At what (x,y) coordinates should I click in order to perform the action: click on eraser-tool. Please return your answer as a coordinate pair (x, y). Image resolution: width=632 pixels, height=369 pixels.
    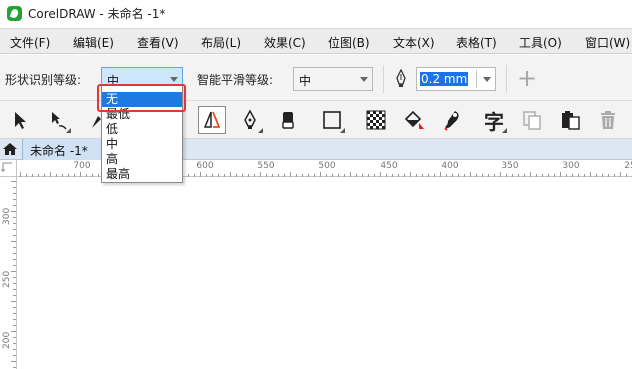
    Looking at the image, I should click on (288, 120).